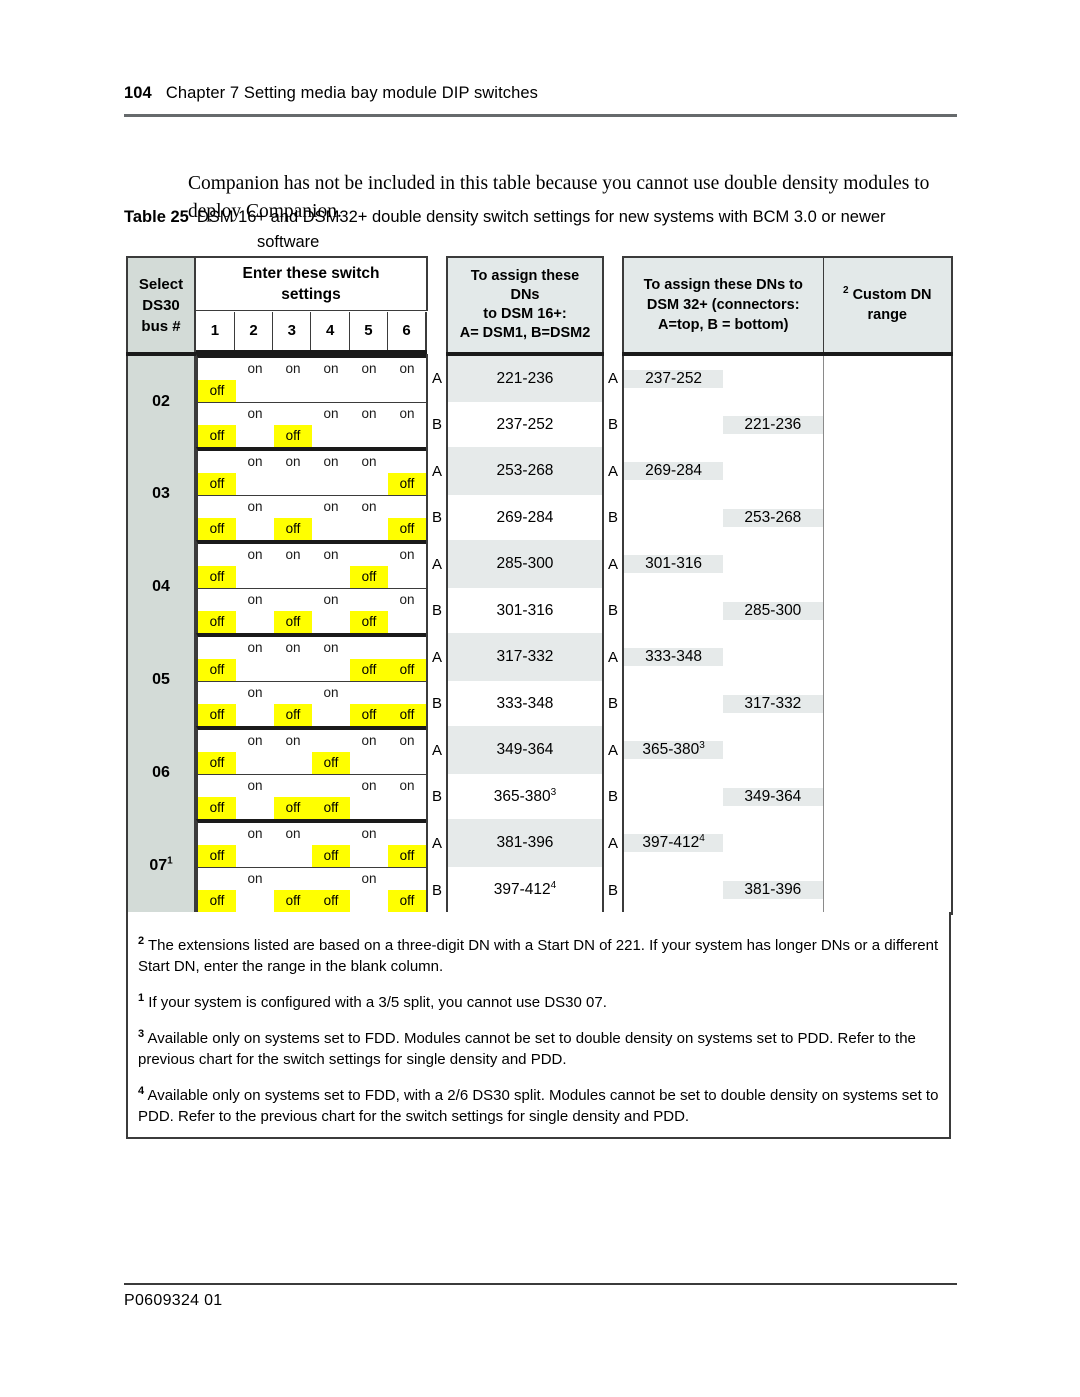 Image resolution: width=1080 pixels, height=1397 pixels. I want to click on switch-settings-cell: on on on on on off, so click(311, 378).